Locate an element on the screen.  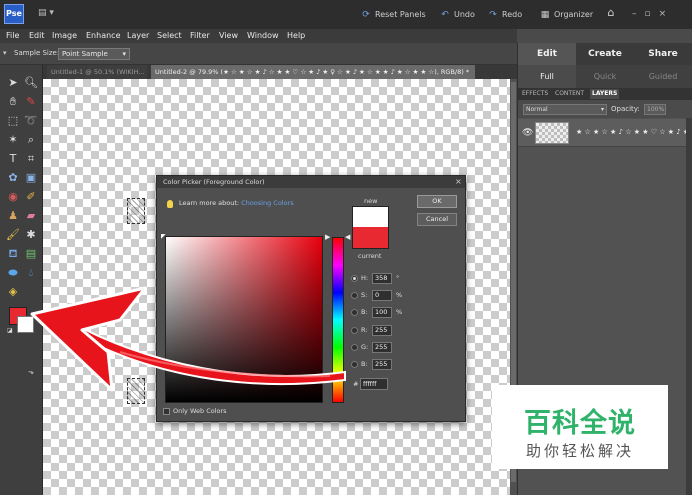
tab-create: Create is located at coordinates (605, 54).